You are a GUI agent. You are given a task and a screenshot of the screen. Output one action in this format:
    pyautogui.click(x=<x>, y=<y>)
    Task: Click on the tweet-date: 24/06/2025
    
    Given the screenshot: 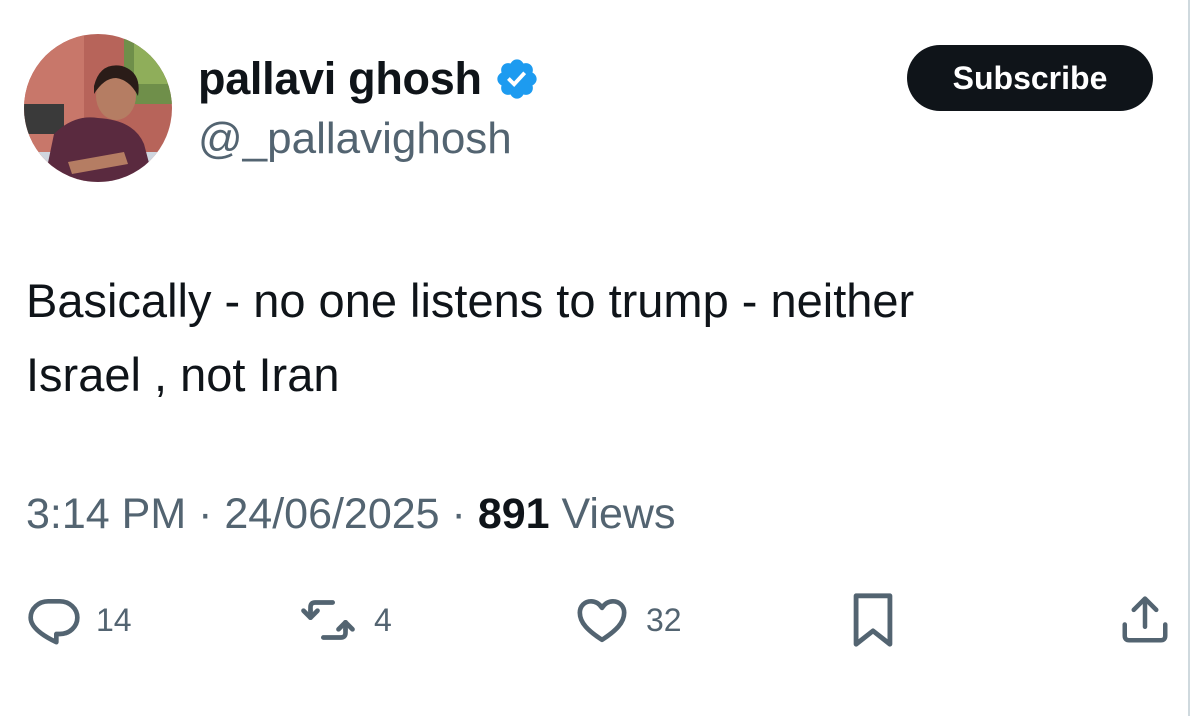 What is the action you would take?
    pyautogui.click(x=331, y=514)
    